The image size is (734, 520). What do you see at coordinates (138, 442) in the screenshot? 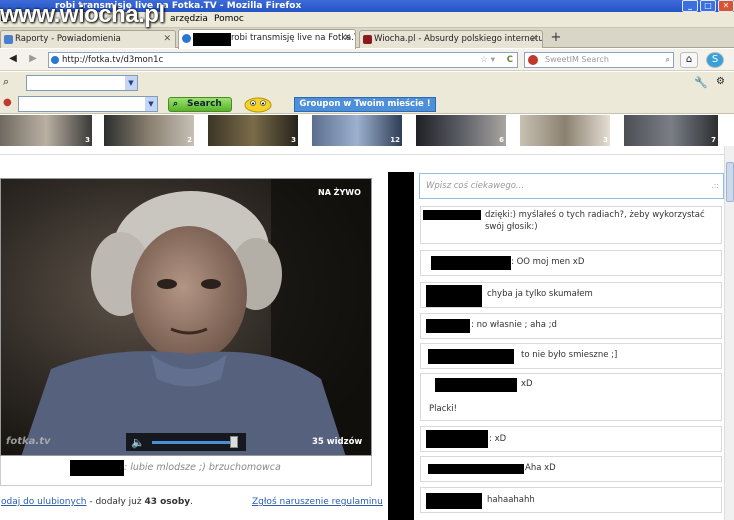
I see `volume-icon: 🔈` at bounding box center [138, 442].